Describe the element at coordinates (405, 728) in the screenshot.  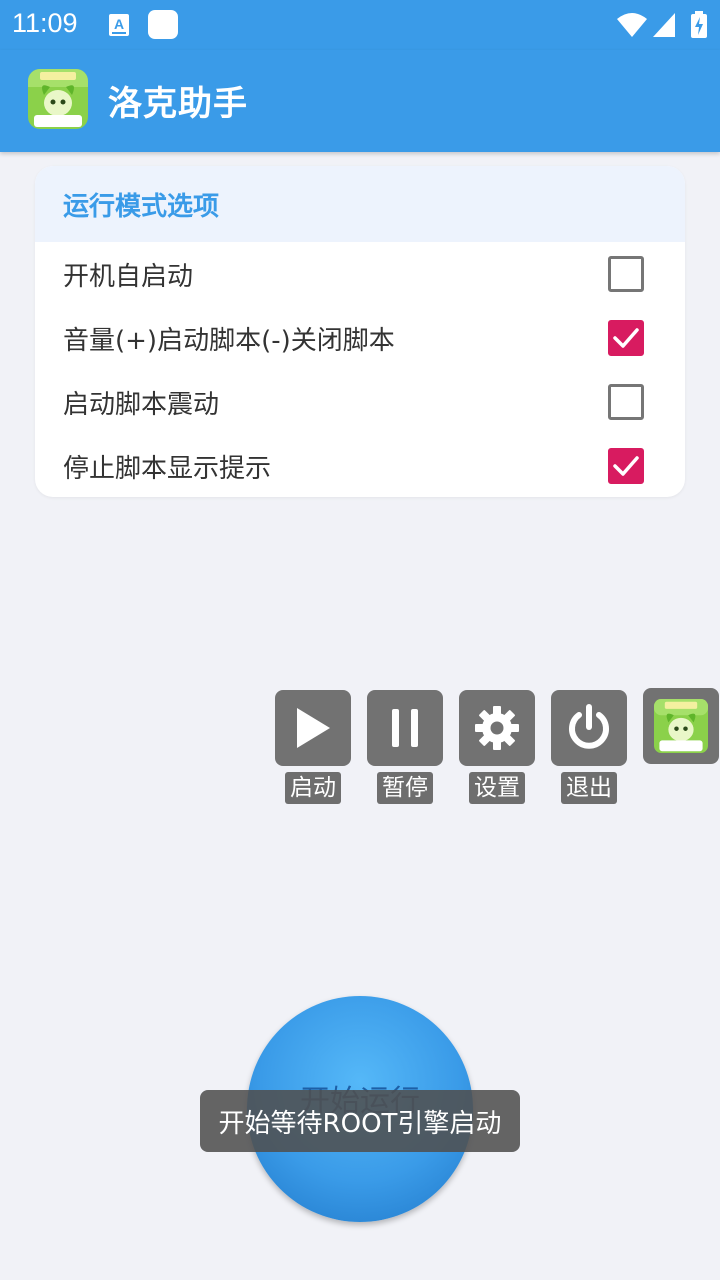
I see `pause-icon` at that location.